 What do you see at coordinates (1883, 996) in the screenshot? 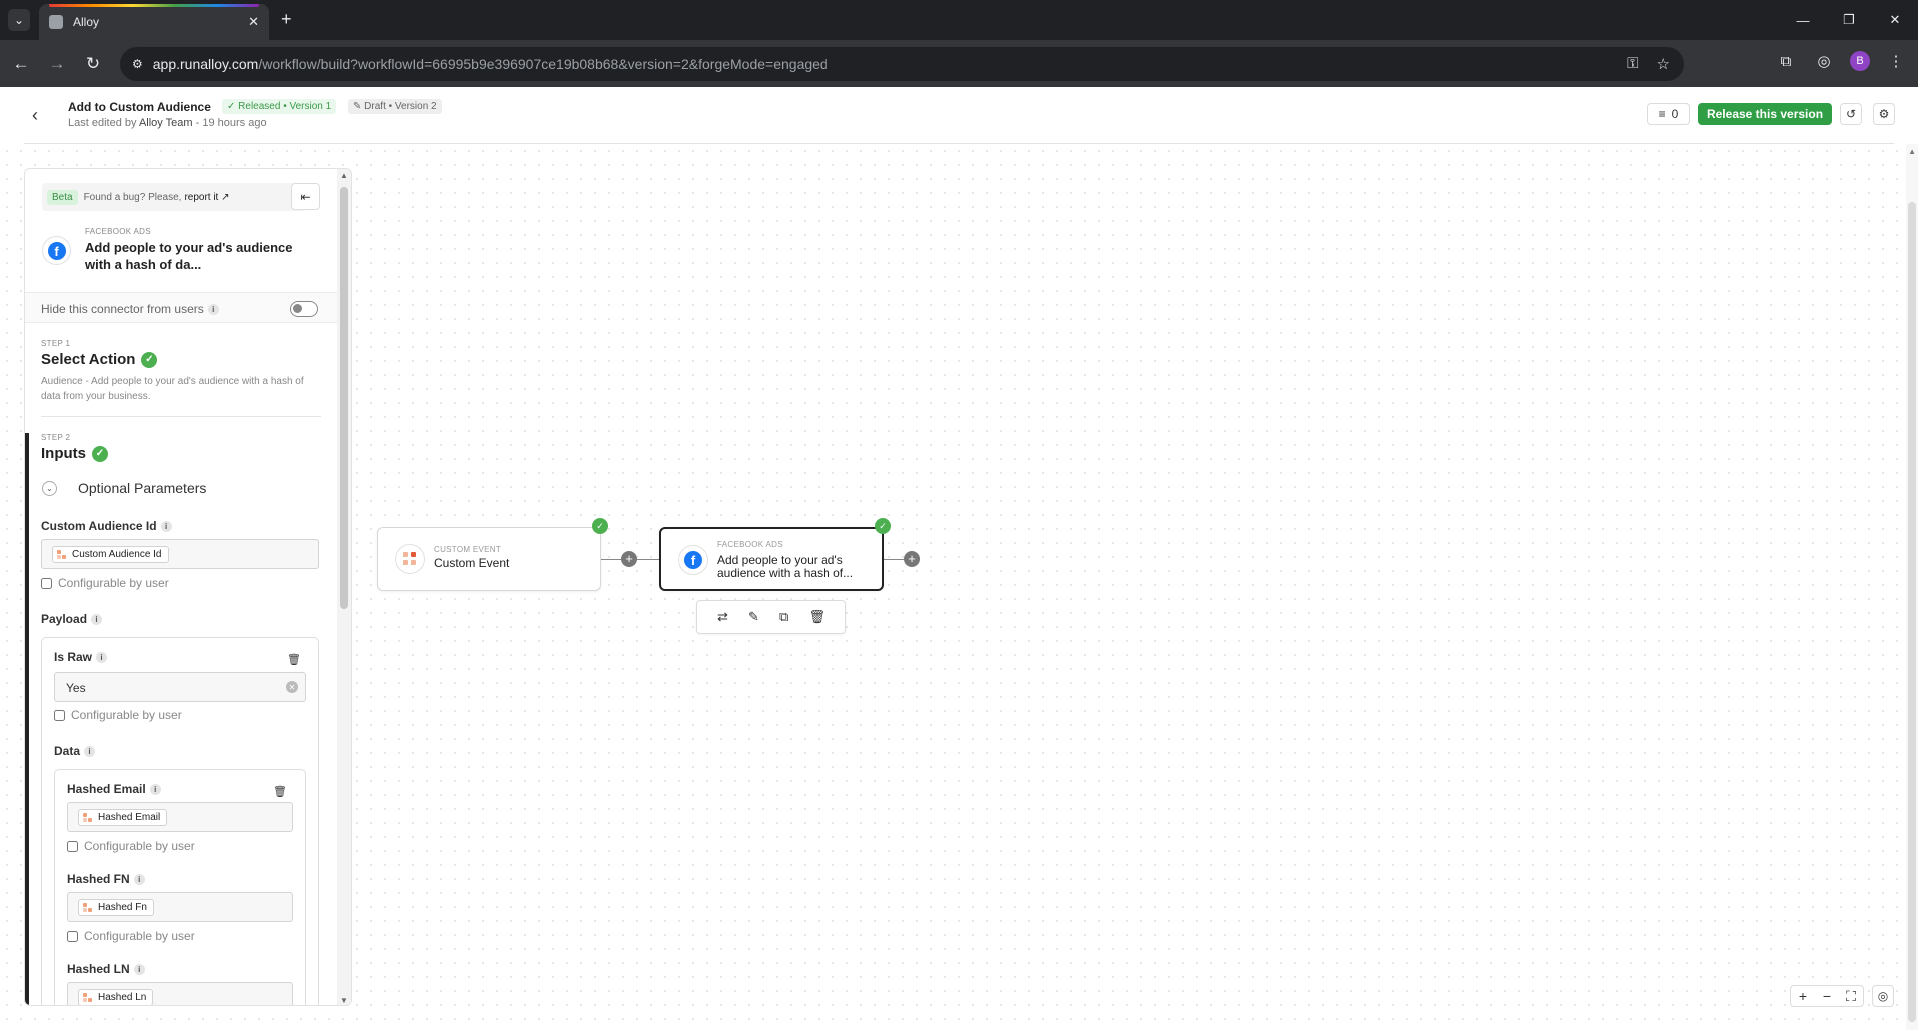
I see `target-center-icon: ◎` at bounding box center [1883, 996].